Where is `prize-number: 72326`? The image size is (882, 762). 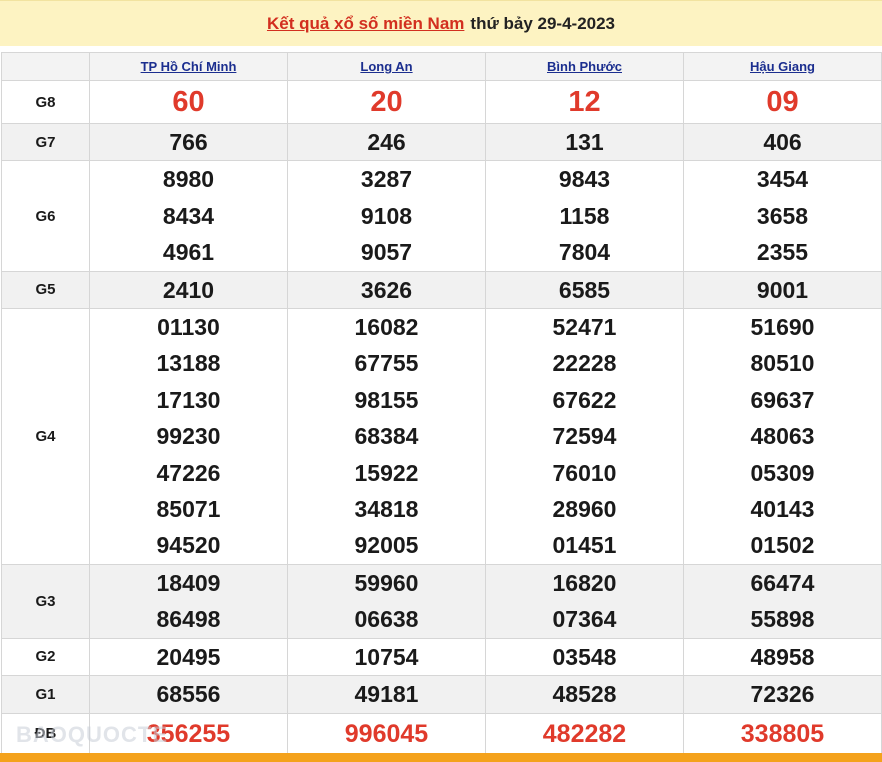
prize-number: 72326 is located at coordinates (782, 694).